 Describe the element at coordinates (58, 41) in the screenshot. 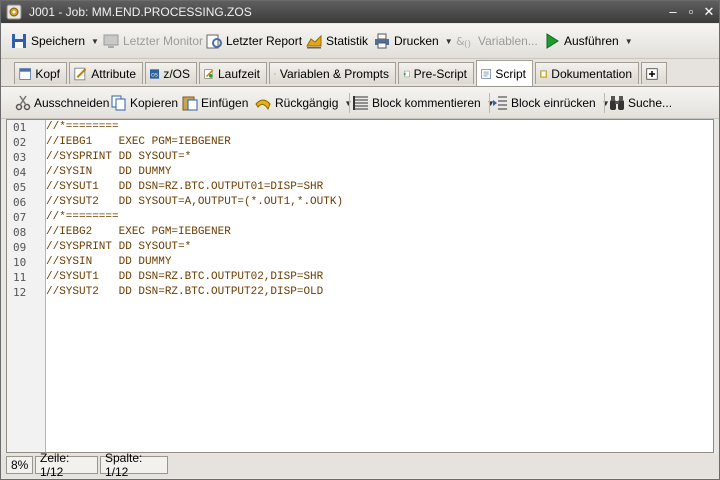

I see `save-label: Speichern` at that location.